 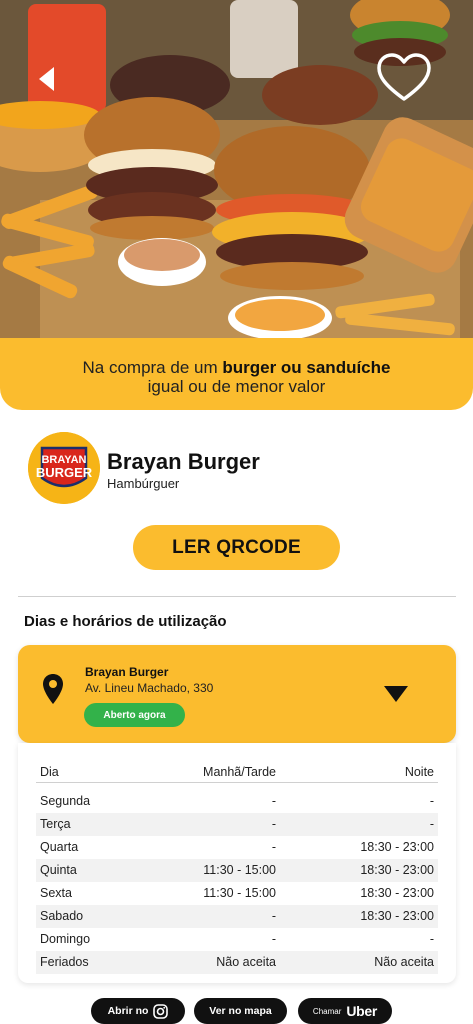 I want to click on store-logo: BRAYAN BURGER, so click(x=64, y=468).